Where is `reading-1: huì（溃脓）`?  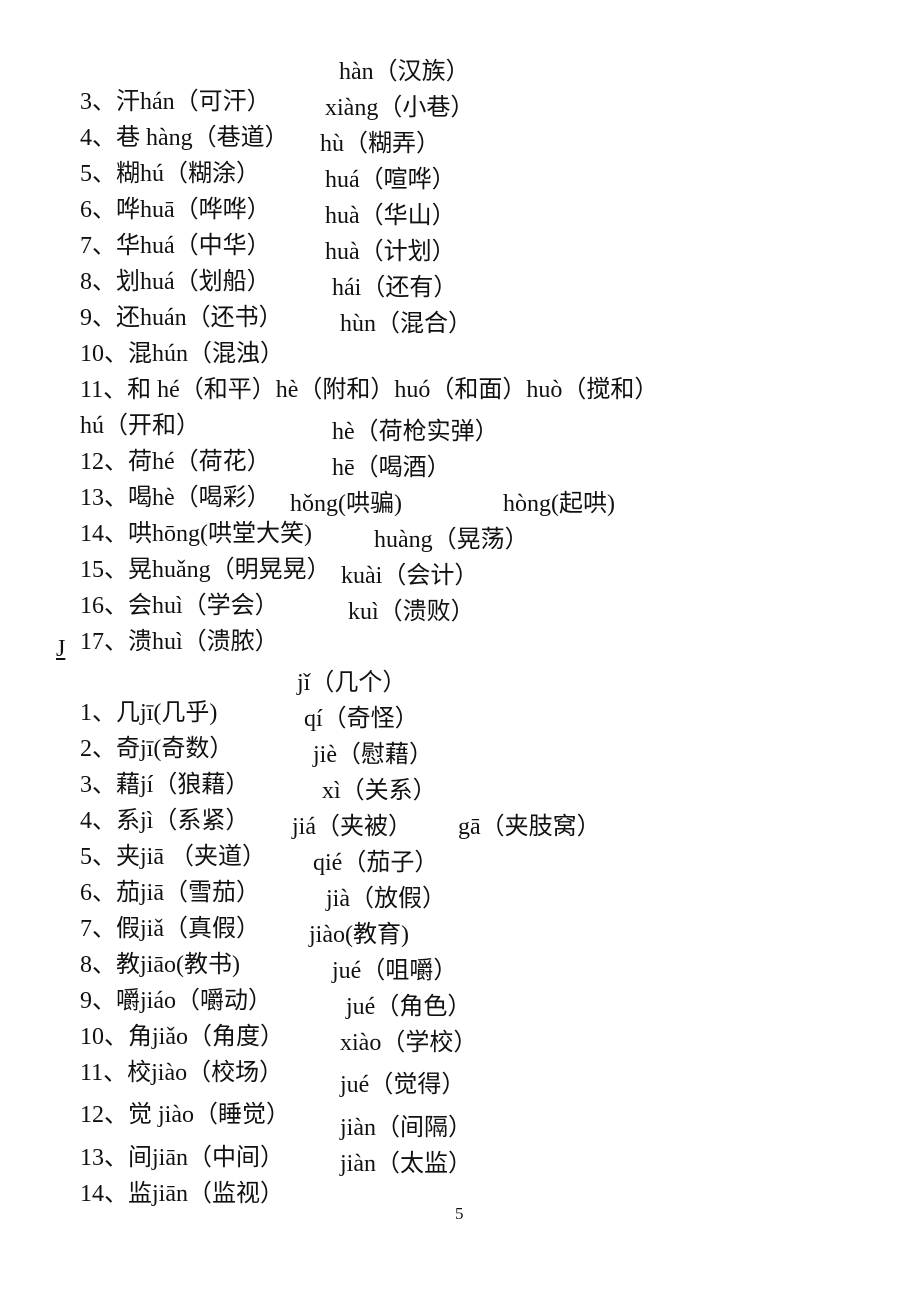 reading-1: huì（溃脓） is located at coordinates (215, 642).